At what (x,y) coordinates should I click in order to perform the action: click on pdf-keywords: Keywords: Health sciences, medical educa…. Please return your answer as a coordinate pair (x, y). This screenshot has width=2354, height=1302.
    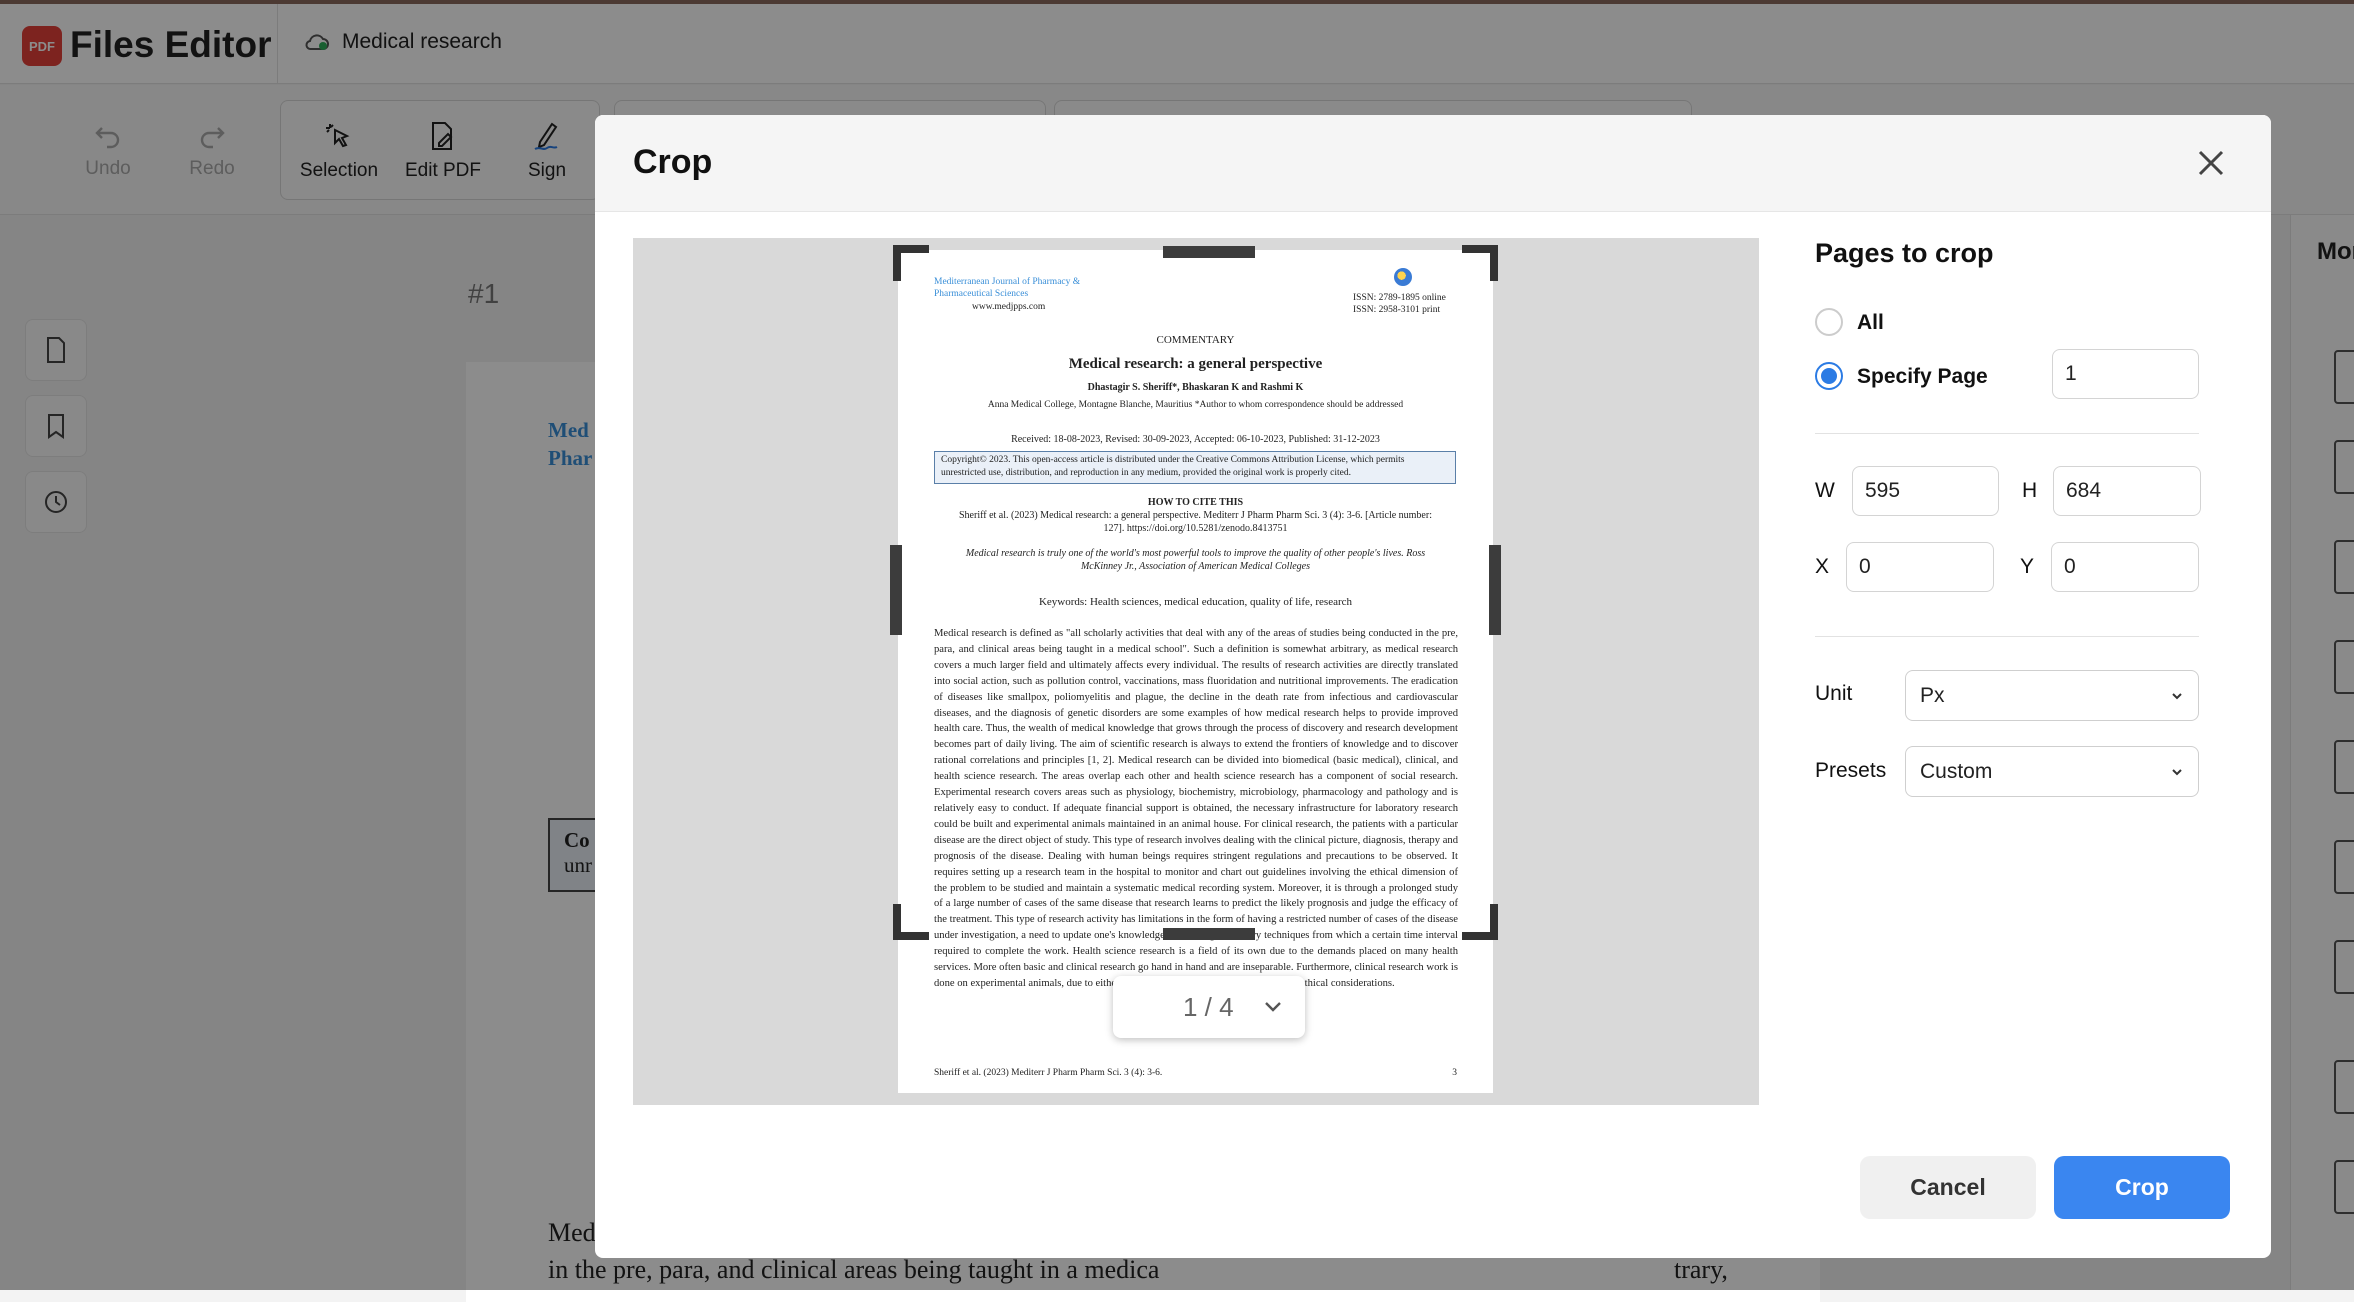
    Looking at the image, I should click on (1195, 602).